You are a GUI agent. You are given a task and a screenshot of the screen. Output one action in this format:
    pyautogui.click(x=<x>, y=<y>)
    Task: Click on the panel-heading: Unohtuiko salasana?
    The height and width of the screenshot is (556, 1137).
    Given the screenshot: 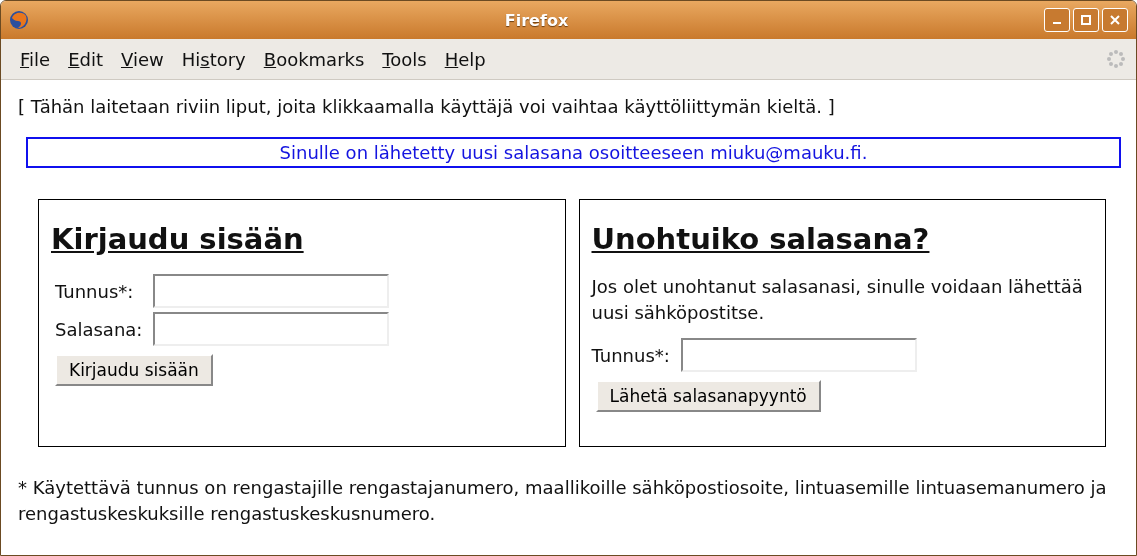 What is the action you would take?
    pyautogui.click(x=760, y=239)
    